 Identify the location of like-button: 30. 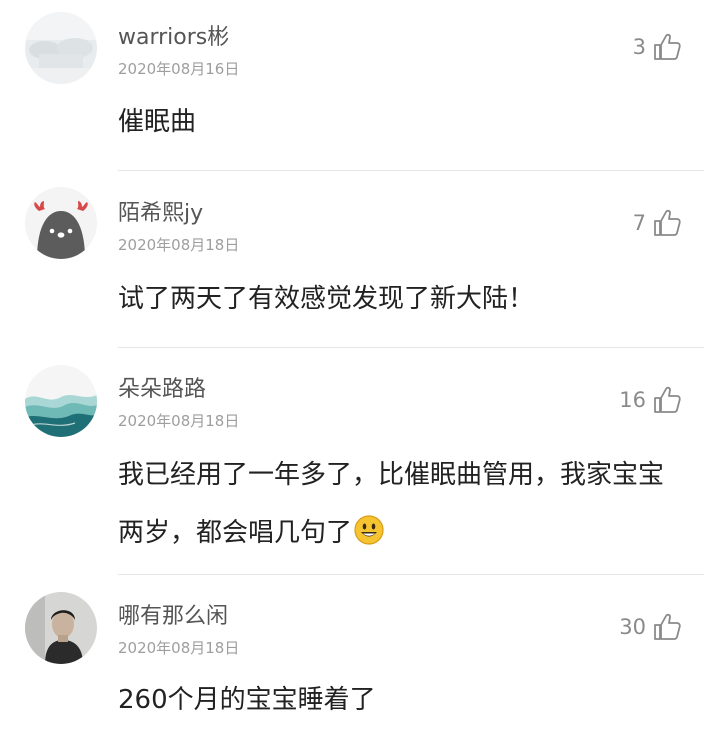
(650, 627).